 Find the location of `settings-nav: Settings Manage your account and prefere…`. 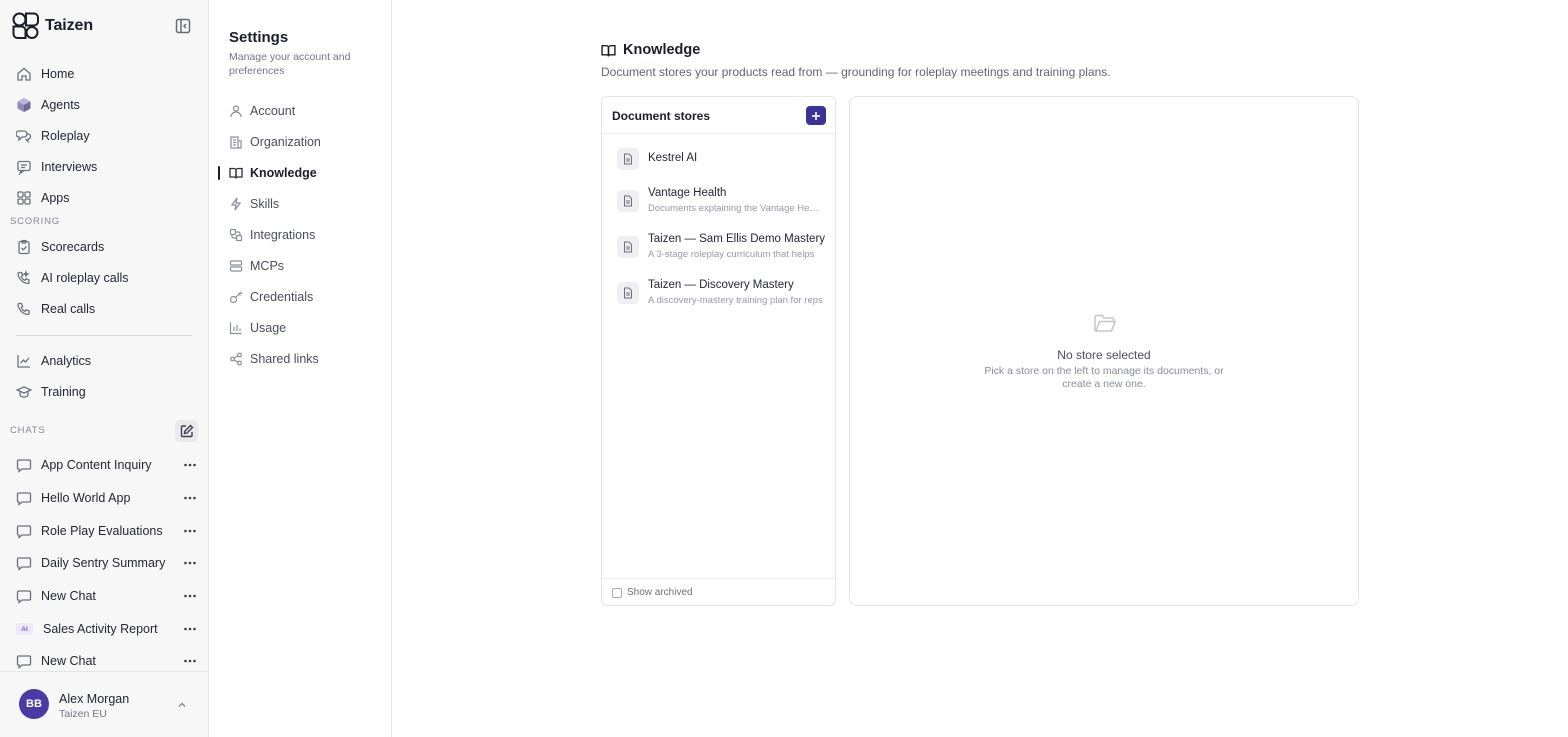

settings-nav: Settings Manage your account and prefere… is located at coordinates (300, 368).